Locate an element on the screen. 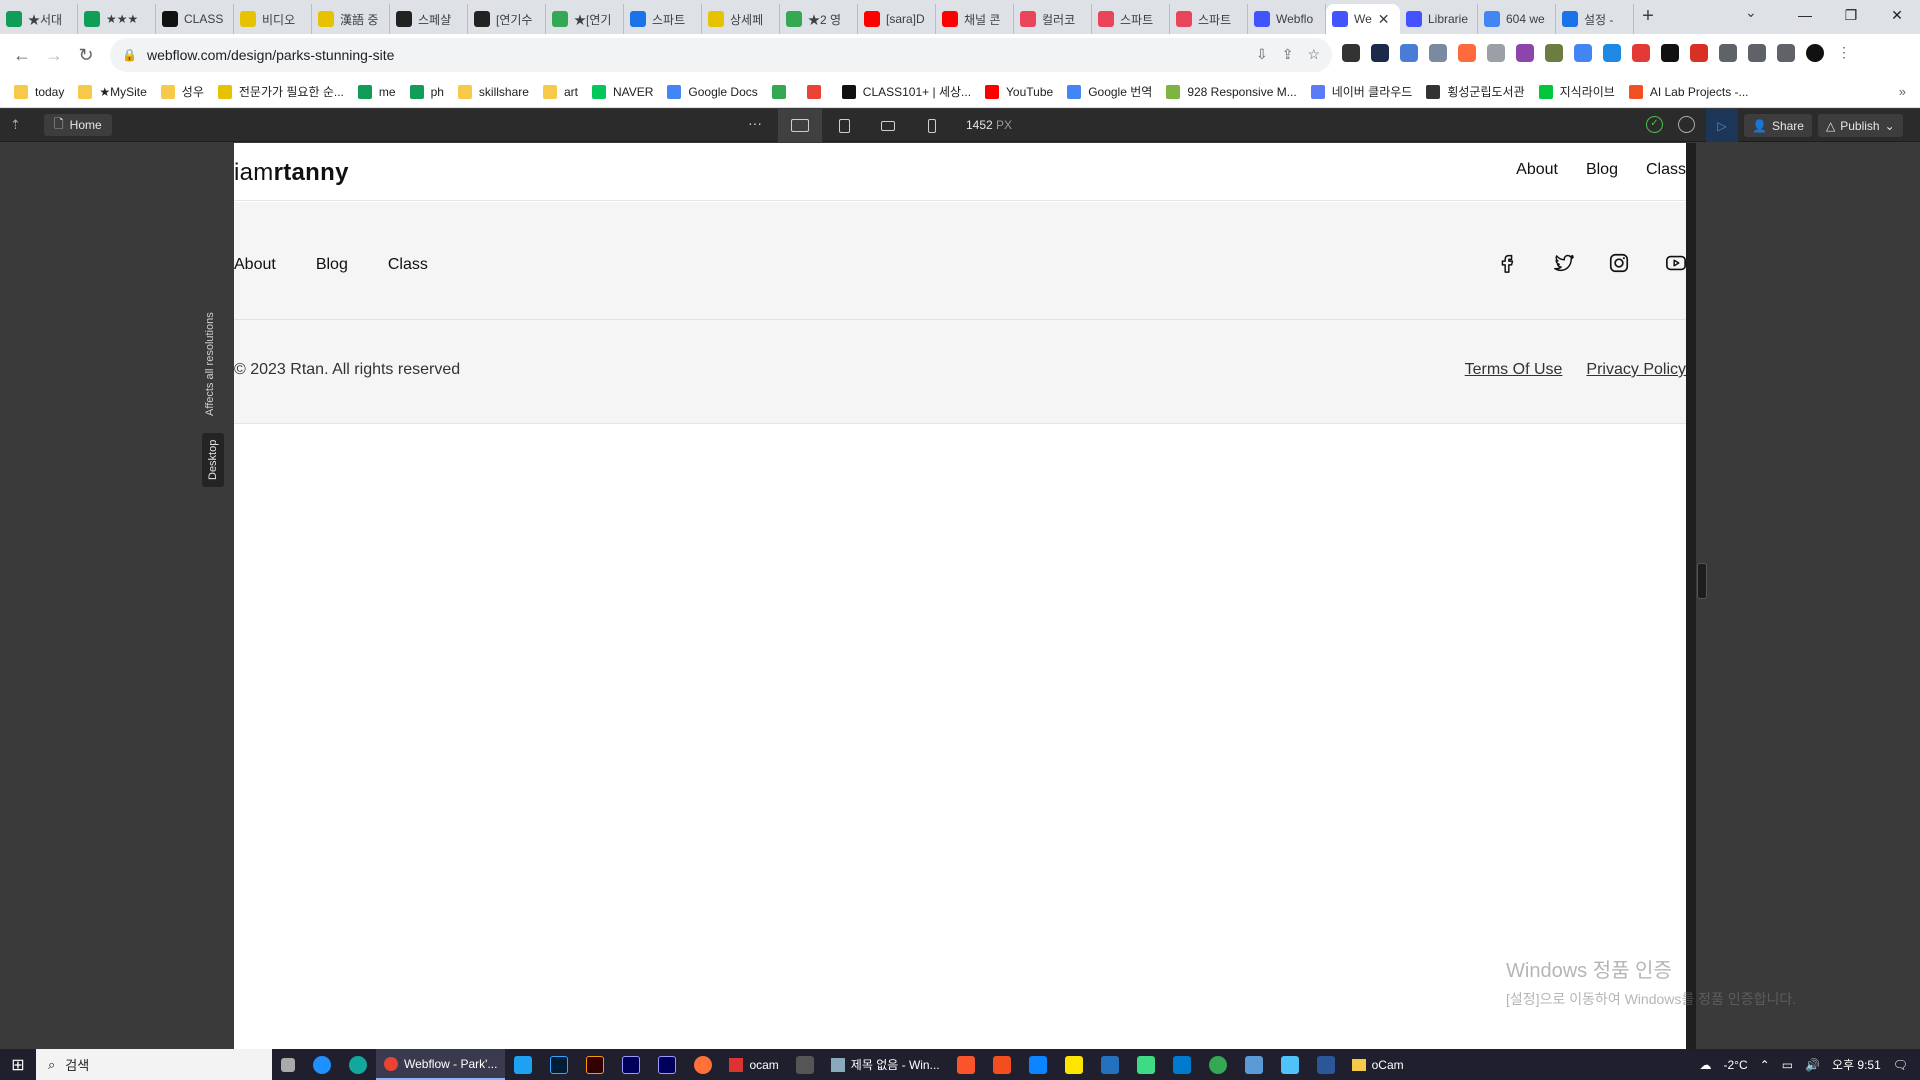 The height and width of the screenshot is (1080, 1920). bookmark-item: Google Docs is located at coordinates (712, 91).